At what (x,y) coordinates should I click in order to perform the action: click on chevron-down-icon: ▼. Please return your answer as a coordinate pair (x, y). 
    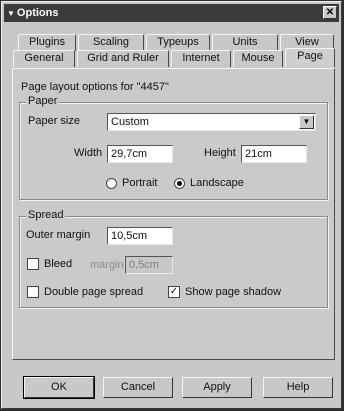
    Looking at the image, I should click on (306, 122).